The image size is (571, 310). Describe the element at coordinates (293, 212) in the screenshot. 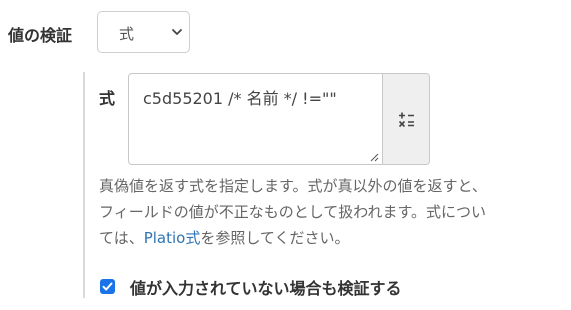

I see `help-line: フィールドの値が不正なものとして扱われます。式につい` at that location.